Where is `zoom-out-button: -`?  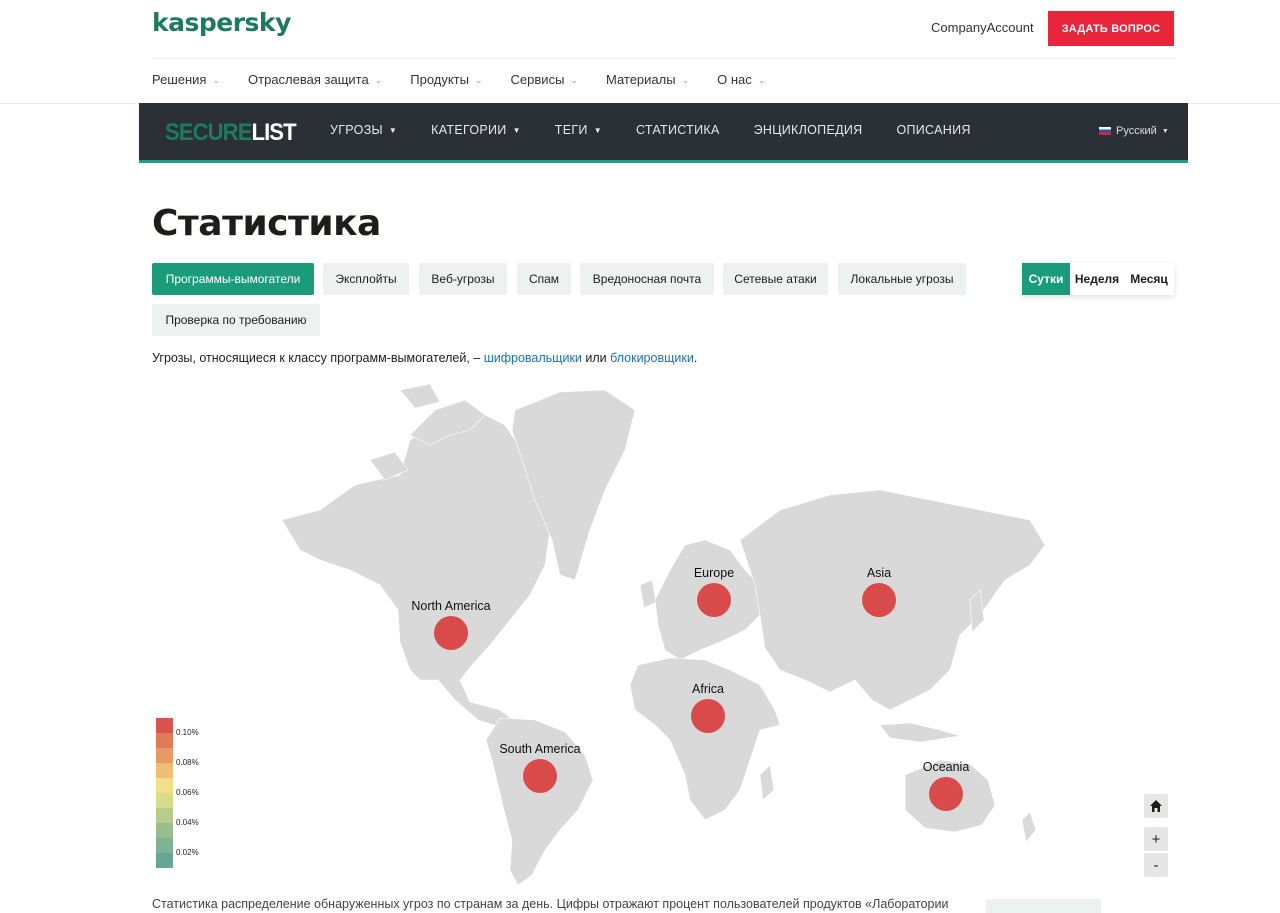 zoom-out-button: - is located at coordinates (1156, 865).